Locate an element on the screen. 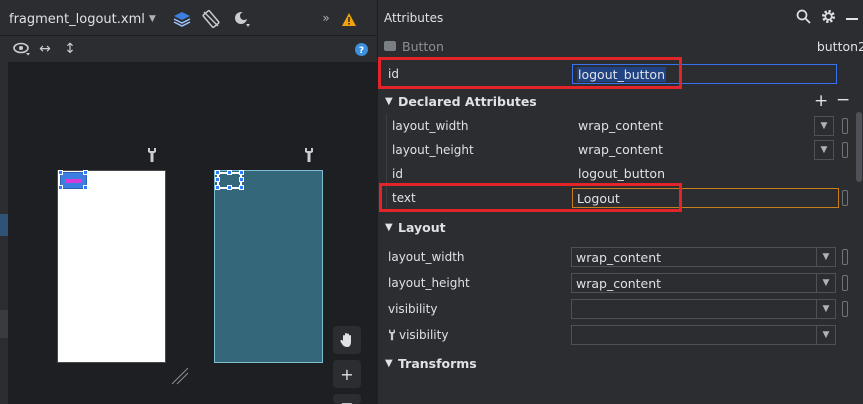  zoom-controls: + − is located at coordinates (347, 365).